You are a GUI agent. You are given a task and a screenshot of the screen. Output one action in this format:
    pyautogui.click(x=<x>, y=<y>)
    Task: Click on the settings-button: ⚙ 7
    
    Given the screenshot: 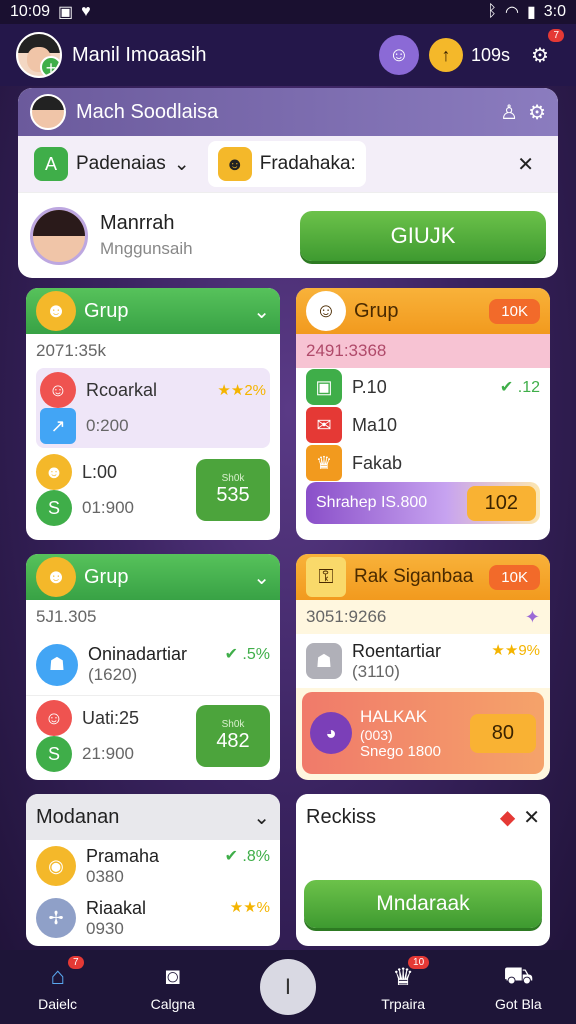 What is the action you would take?
    pyautogui.click(x=542, y=52)
    